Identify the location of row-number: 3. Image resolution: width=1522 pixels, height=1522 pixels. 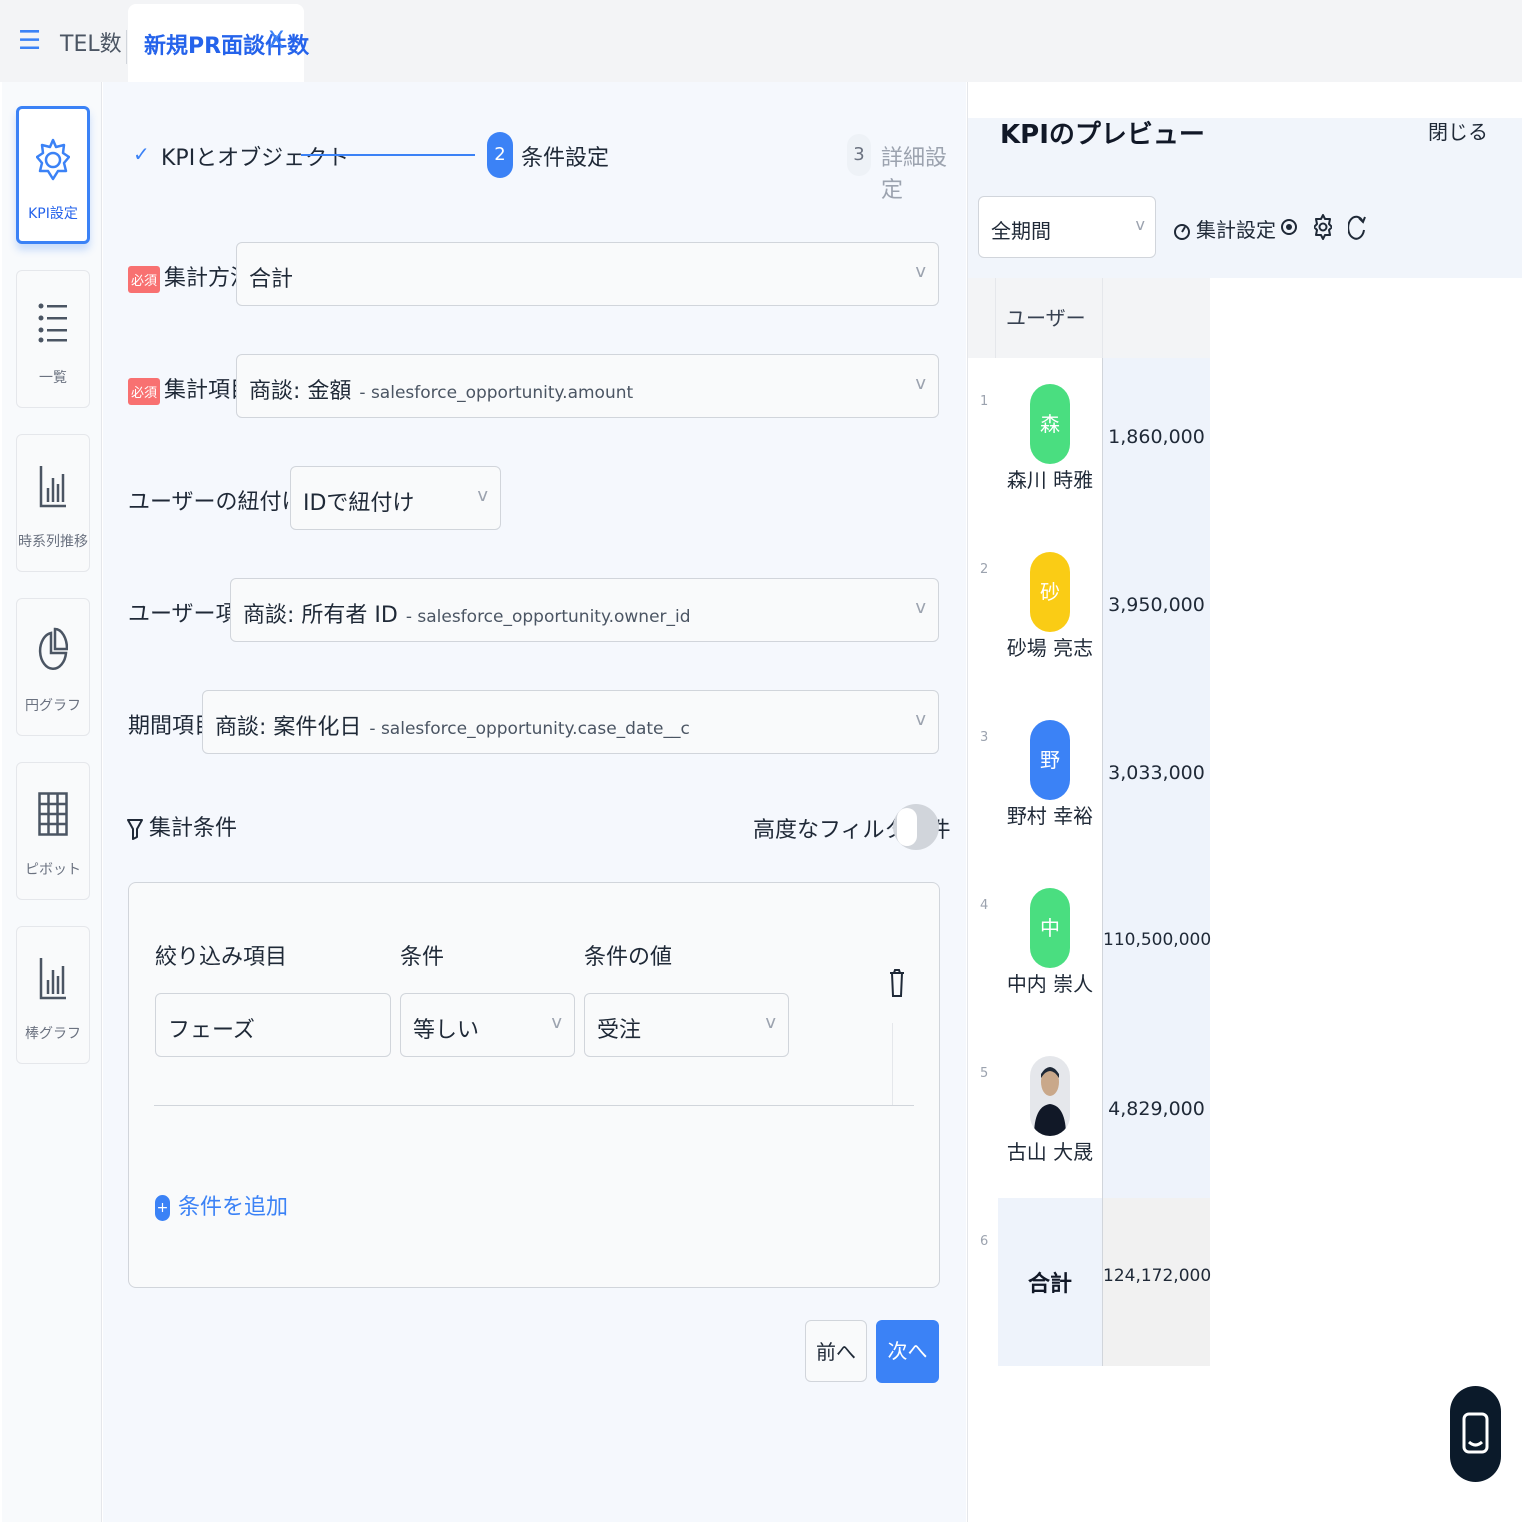
(983, 778).